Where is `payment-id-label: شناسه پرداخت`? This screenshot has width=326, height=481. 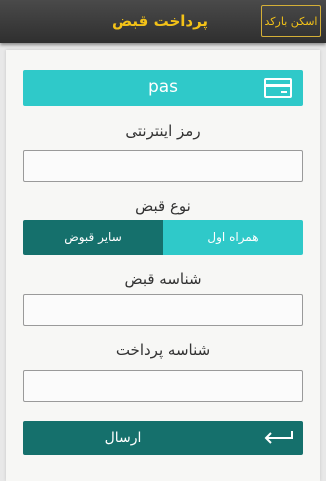
payment-id-label: شناسه پرداخت is located at coordinates (163, 350).